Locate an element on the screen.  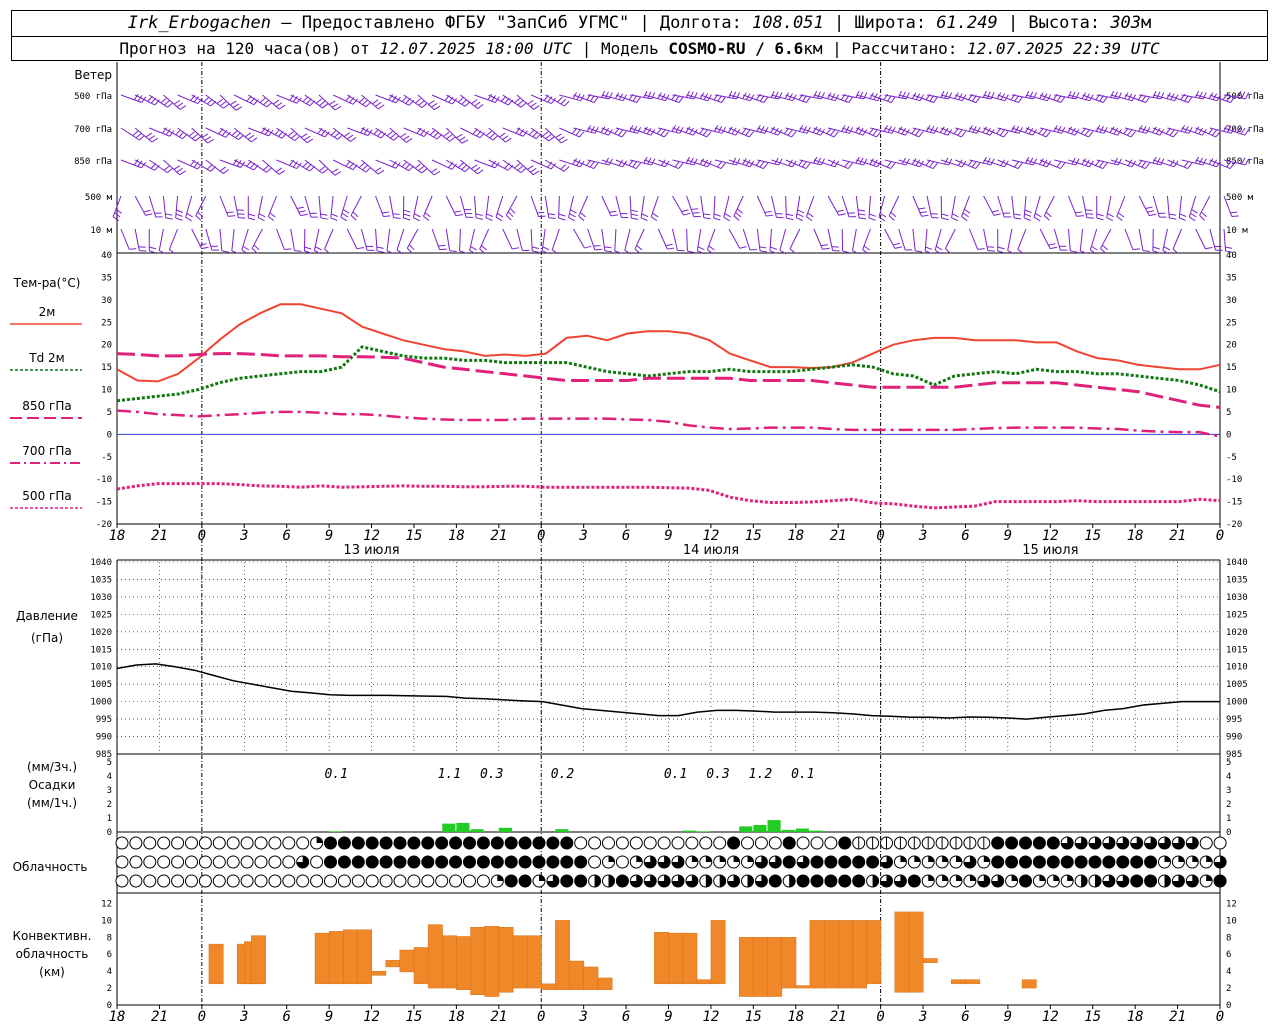
precip-bar is located at coordinates (746, 829).